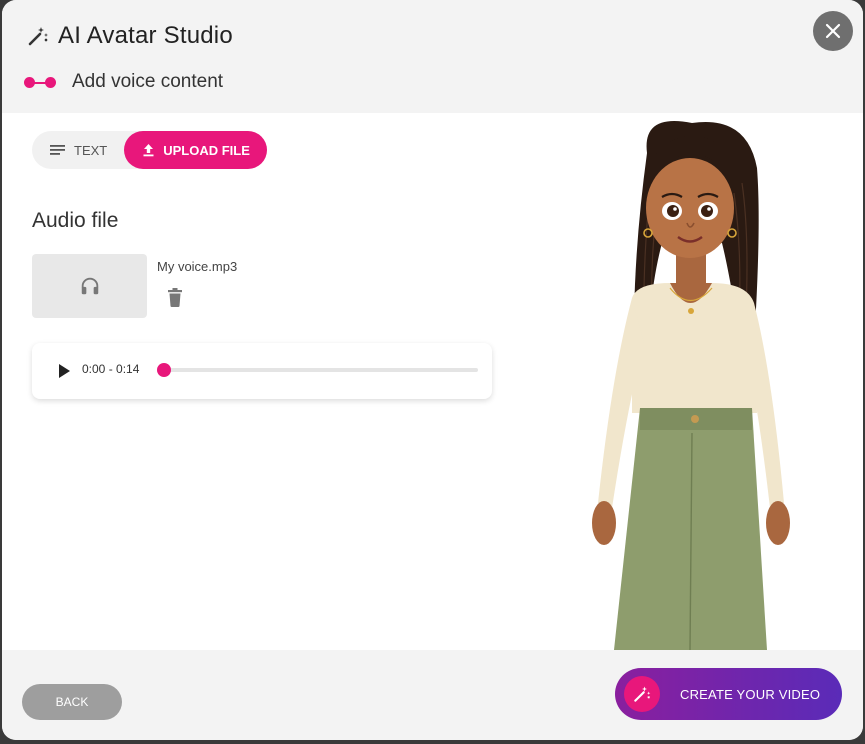  I want to click on audio-time: 0:00 - 0:14, so click(111, 369).